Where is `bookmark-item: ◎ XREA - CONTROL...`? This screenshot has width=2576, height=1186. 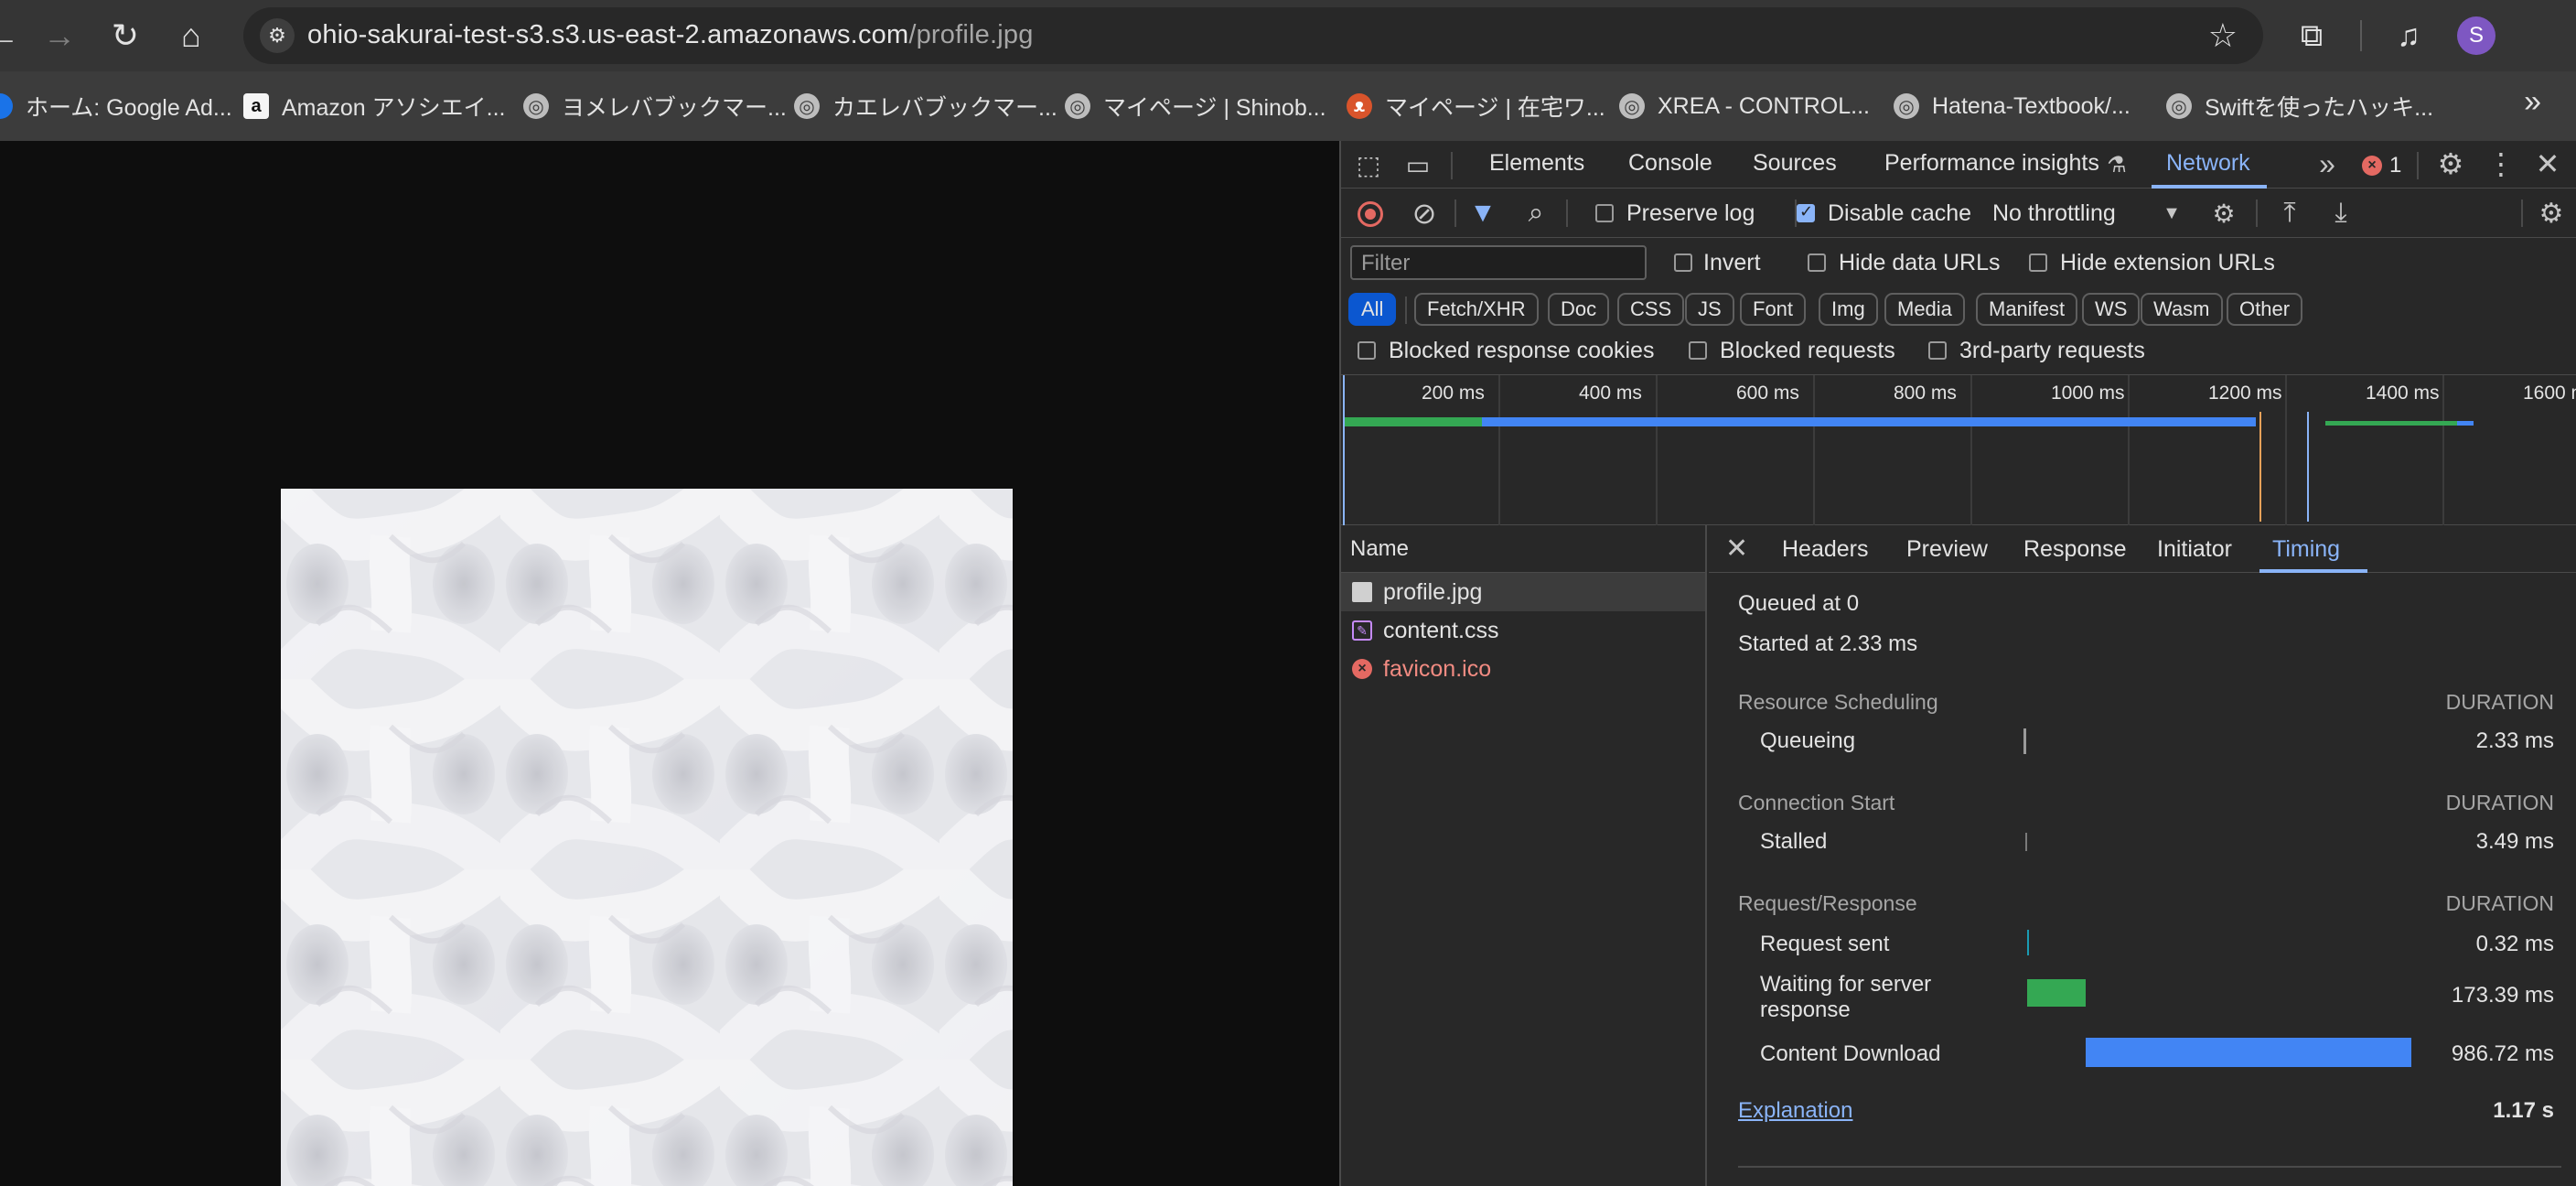
bookmark-item: ◎ XREA - CONTROL... is located at coordinates (1744, 106).